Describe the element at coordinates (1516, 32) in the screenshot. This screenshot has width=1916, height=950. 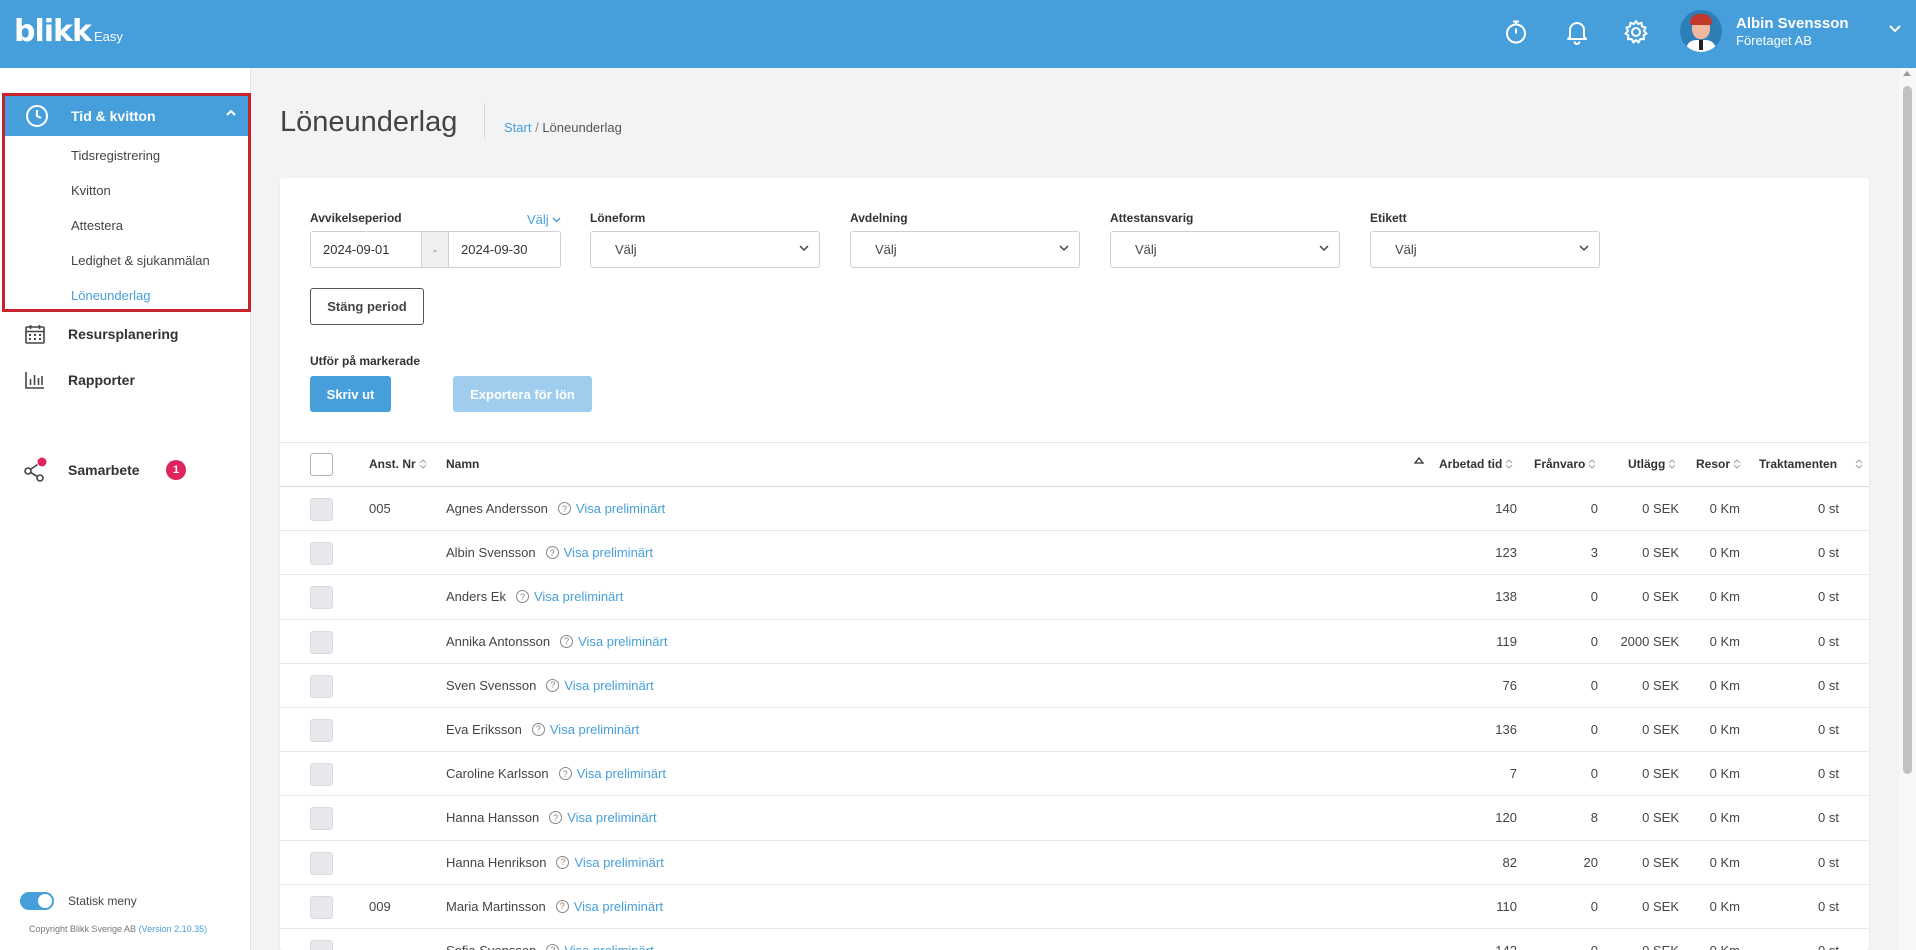
I see `stopwatch-icon` at that location.